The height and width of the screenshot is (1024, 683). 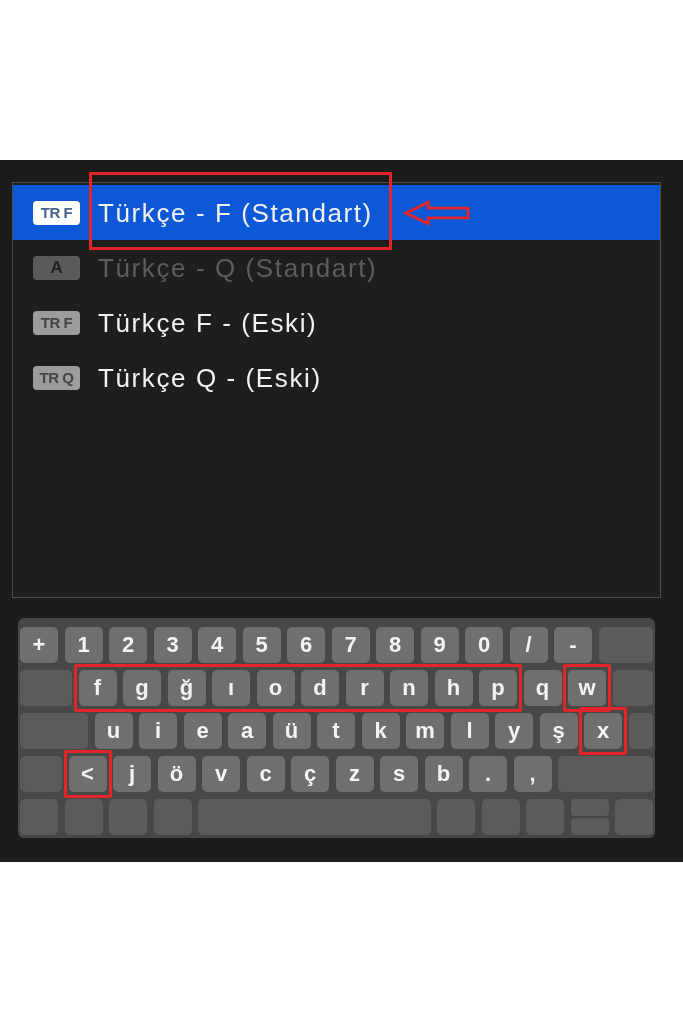 I want to click on keyboard-key: s, so click(x=399, y=774).